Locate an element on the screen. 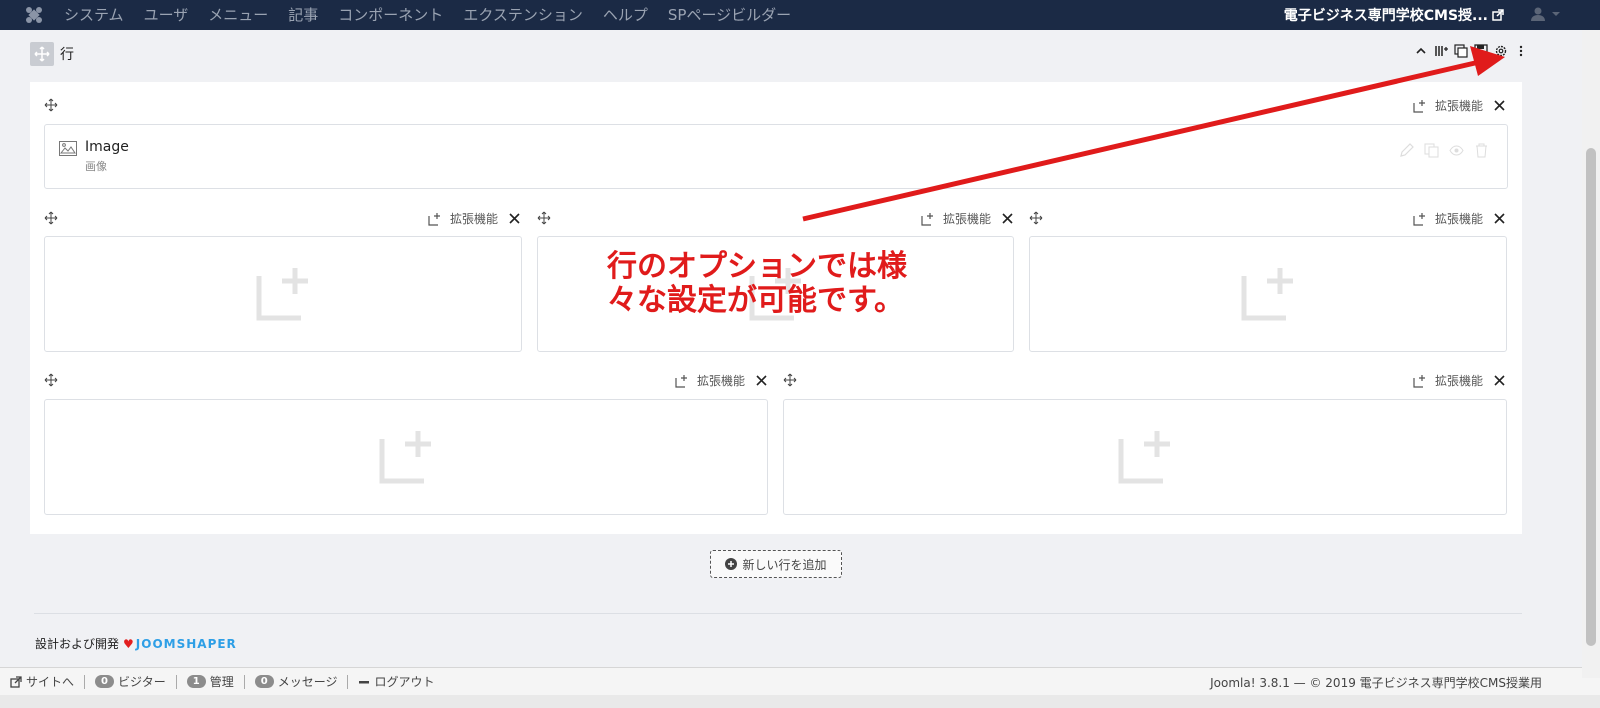  bottom-strip is located at coordinates (800, 701).